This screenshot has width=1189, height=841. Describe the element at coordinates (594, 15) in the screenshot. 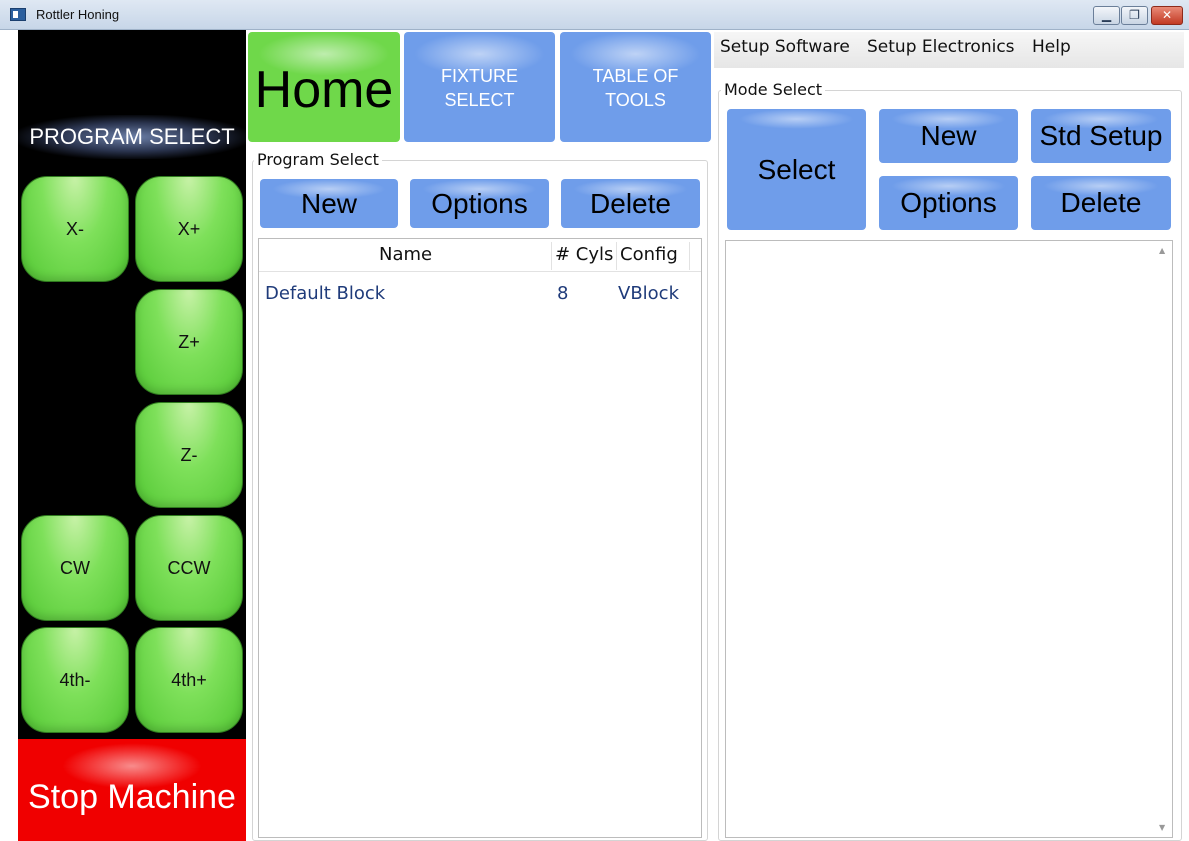

I see `title-bar` at that location.